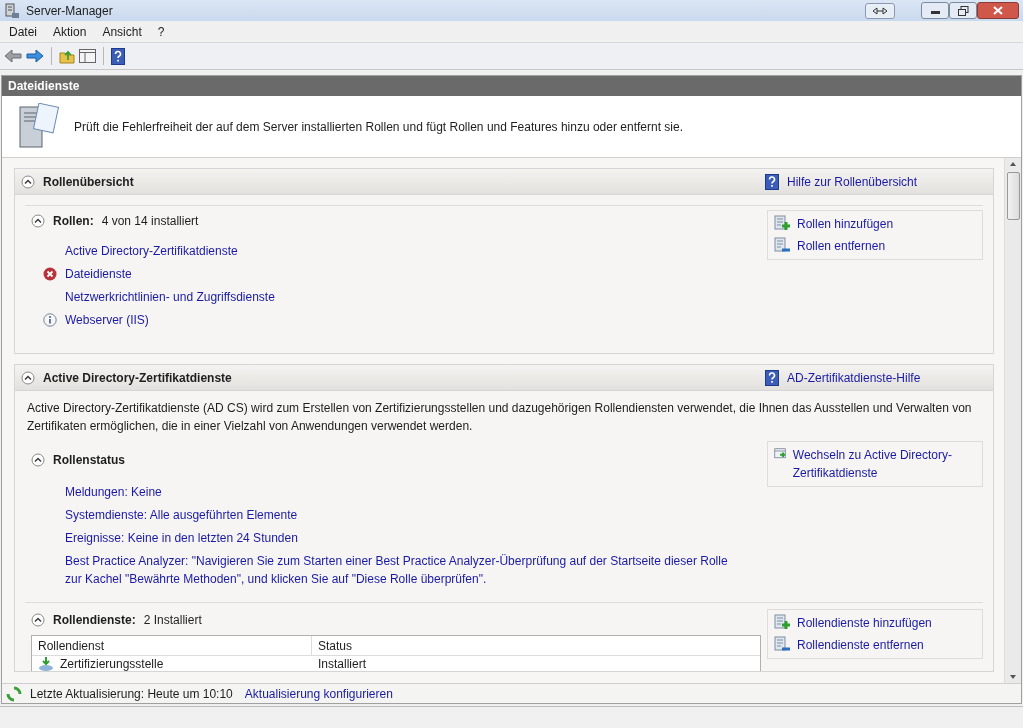 The width and height of the screenshot is (1023, 728). Describe the element at coordinates (67, 56) in the screenshot. I see `folder-up-icon` at that location.